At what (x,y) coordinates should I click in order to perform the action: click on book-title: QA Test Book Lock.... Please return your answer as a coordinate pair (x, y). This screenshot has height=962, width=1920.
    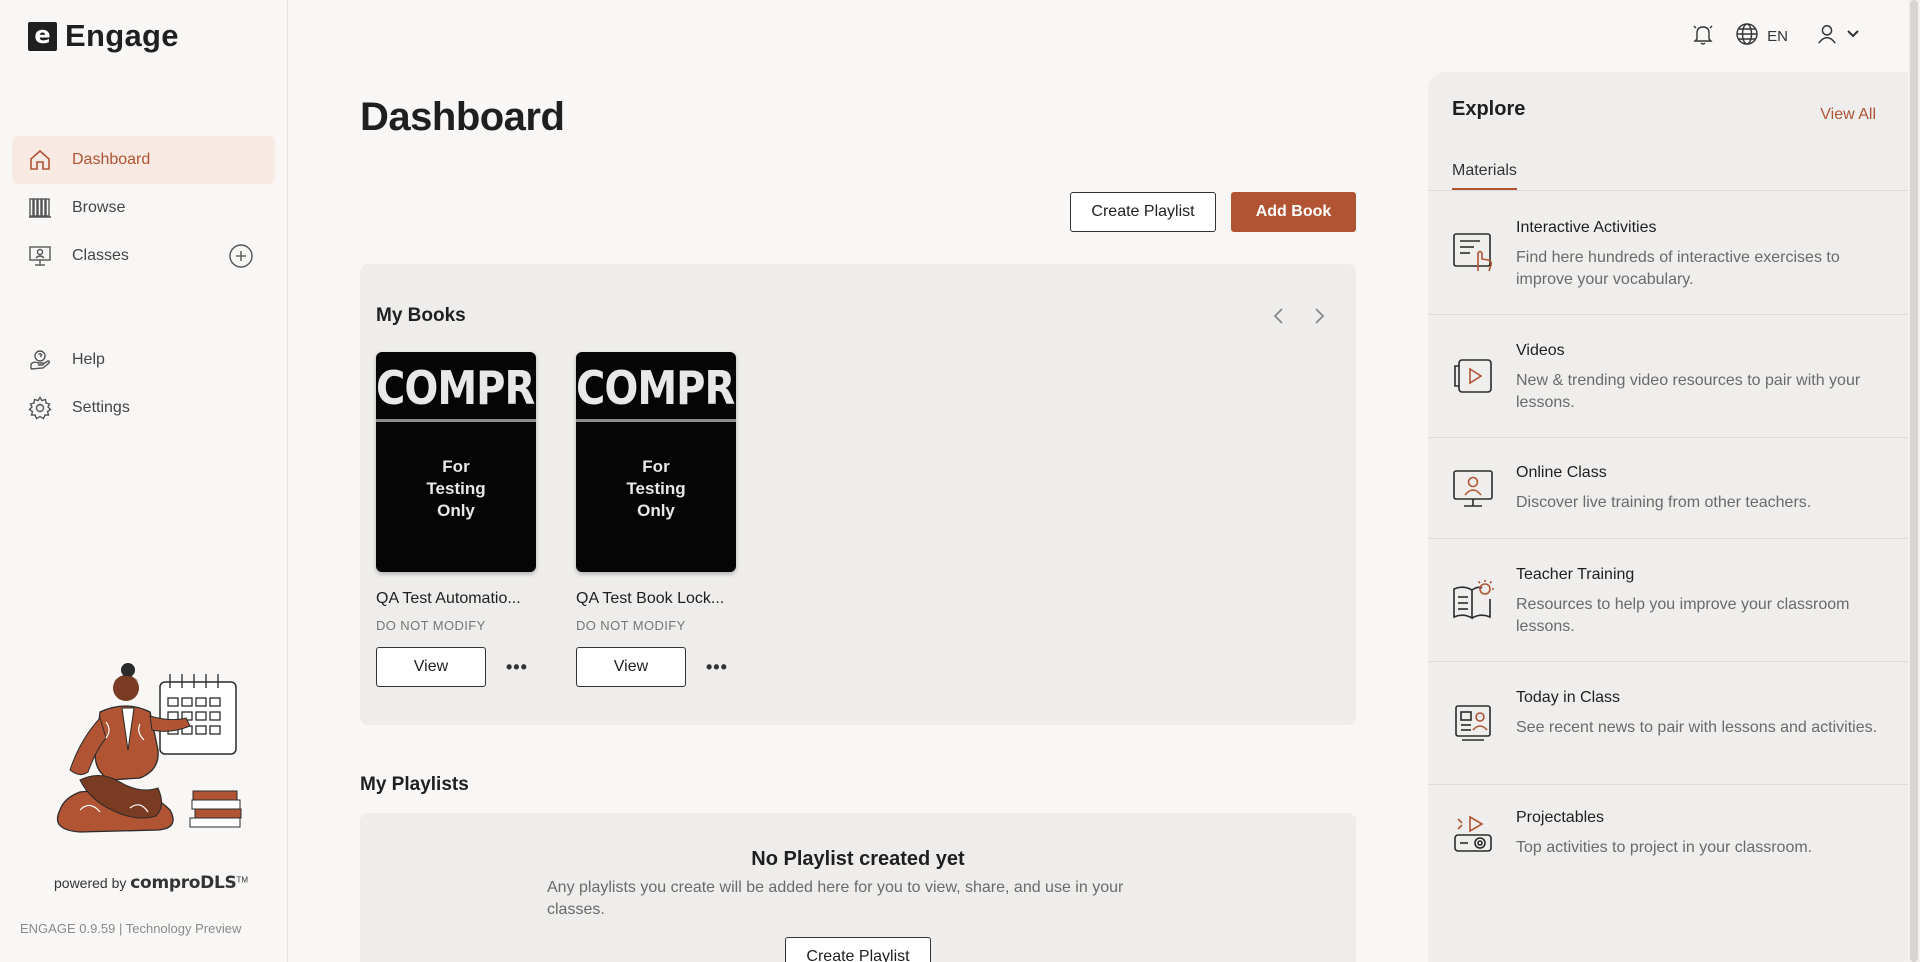
    Looking at the image, I should click on (650, 598).